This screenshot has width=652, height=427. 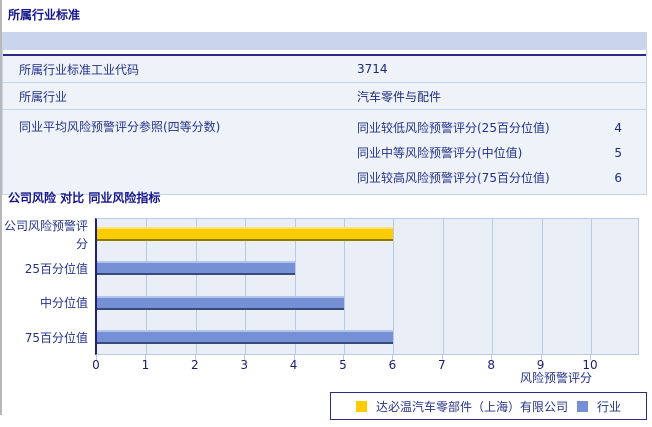 I want to click on quartile-low-label: 同业较低风险预警评分(25百分位值), so click(x=453, y=128).